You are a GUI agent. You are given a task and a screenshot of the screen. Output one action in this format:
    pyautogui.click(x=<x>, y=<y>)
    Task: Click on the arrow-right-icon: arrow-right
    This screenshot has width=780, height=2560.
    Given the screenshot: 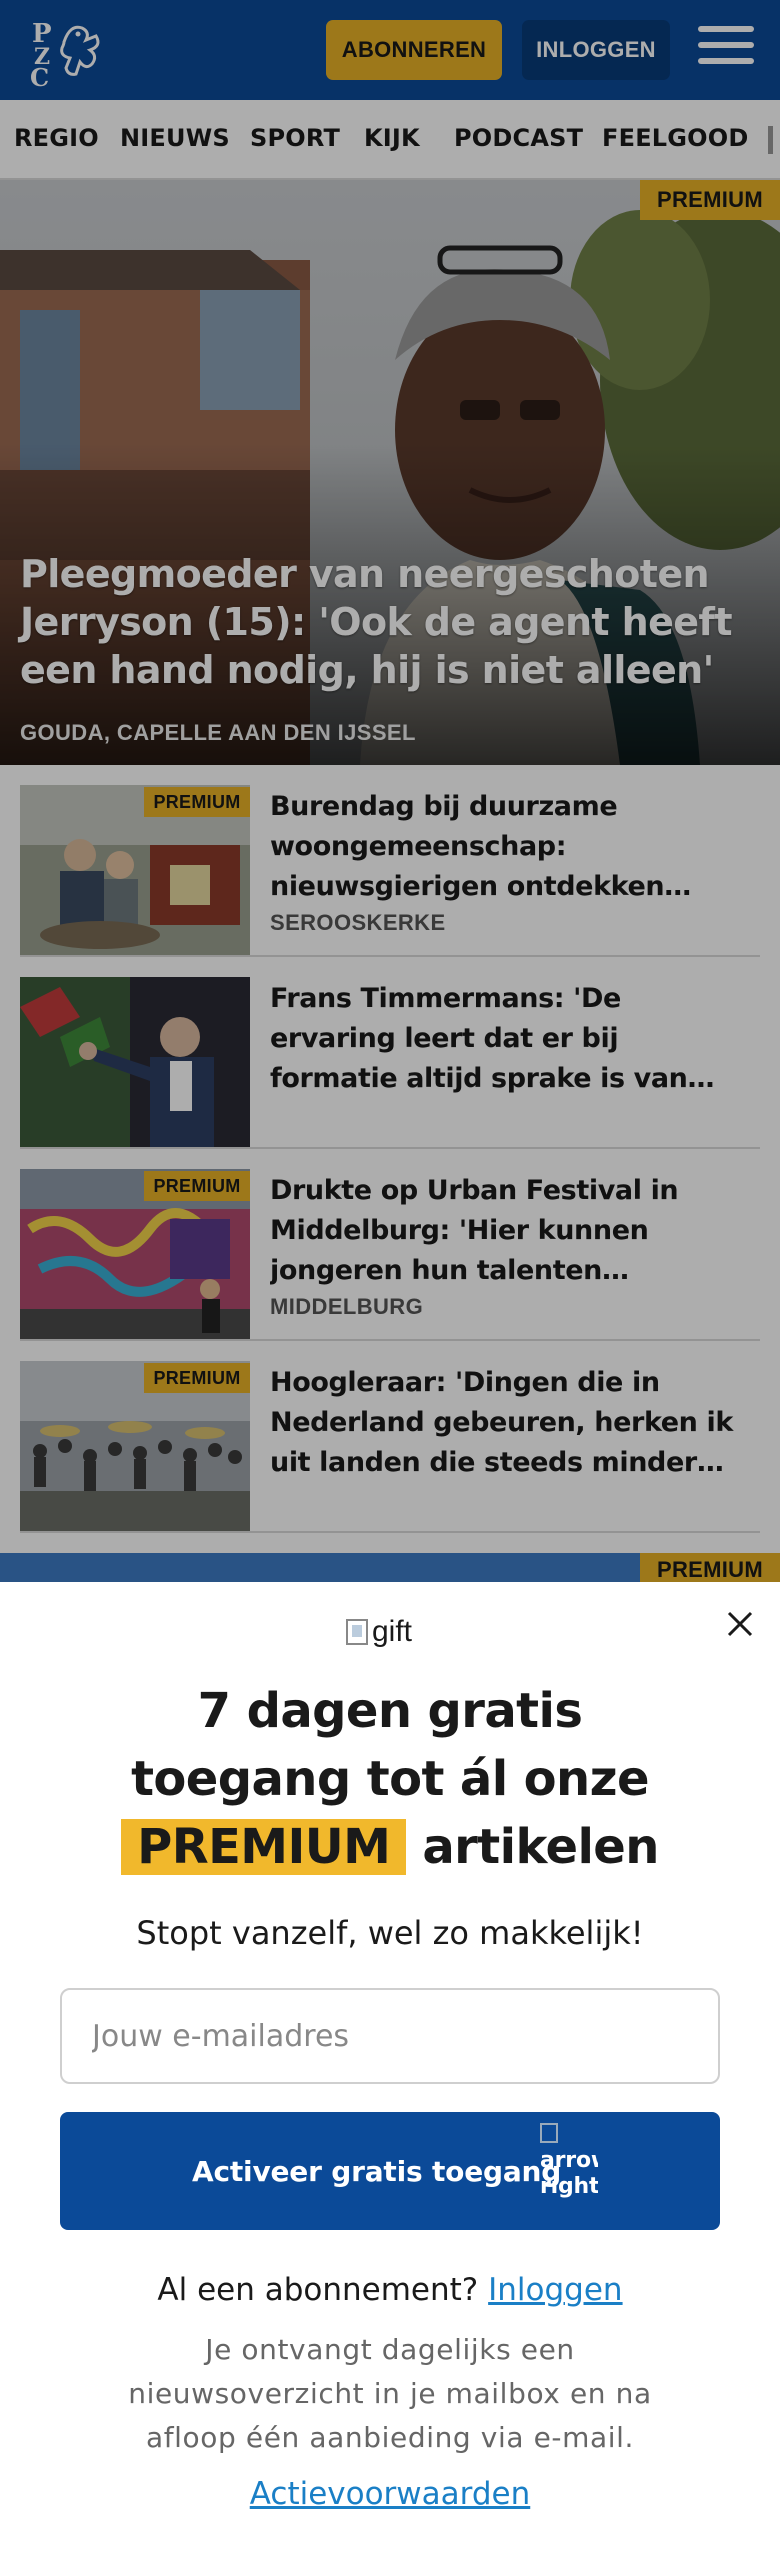 What is the action you would take?
    pyautogui.click(x=569, y=2171)
    